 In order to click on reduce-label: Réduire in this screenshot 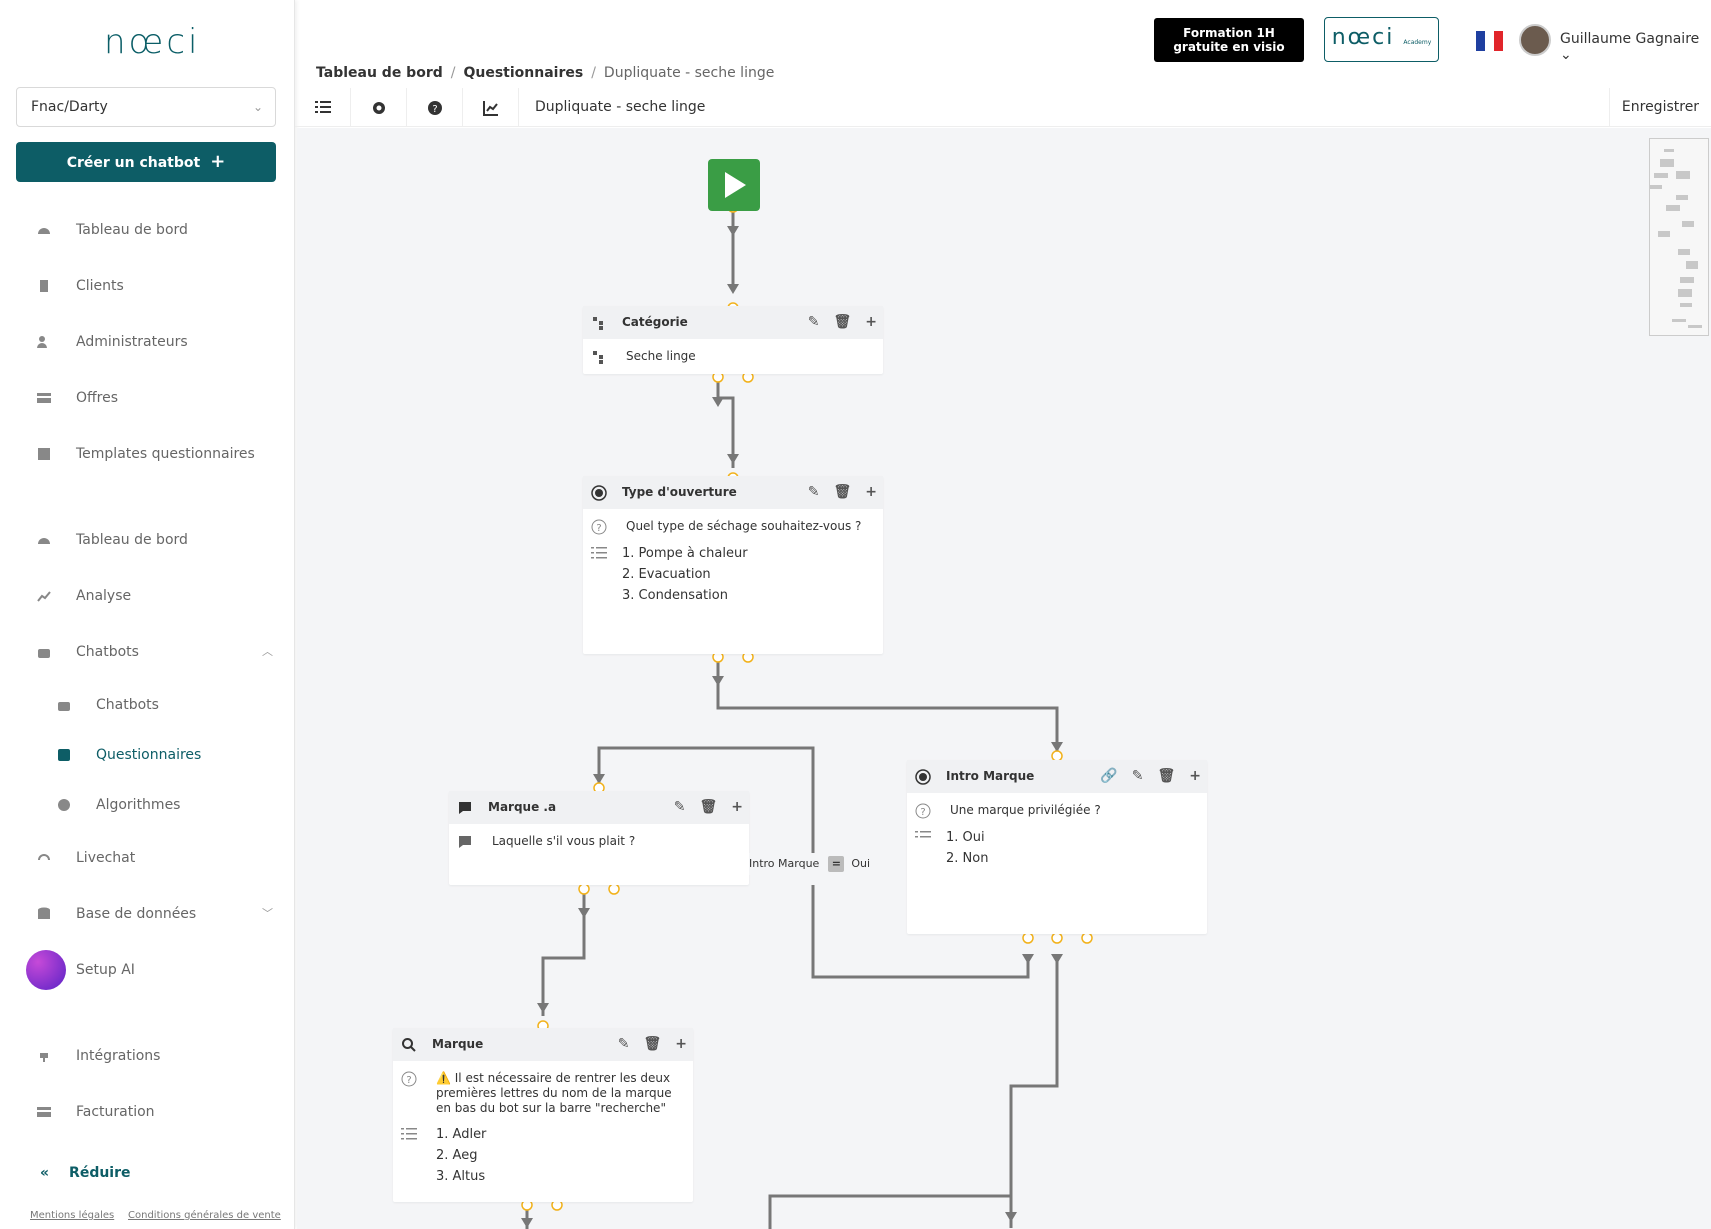, I will do `click(100, 1173)`.